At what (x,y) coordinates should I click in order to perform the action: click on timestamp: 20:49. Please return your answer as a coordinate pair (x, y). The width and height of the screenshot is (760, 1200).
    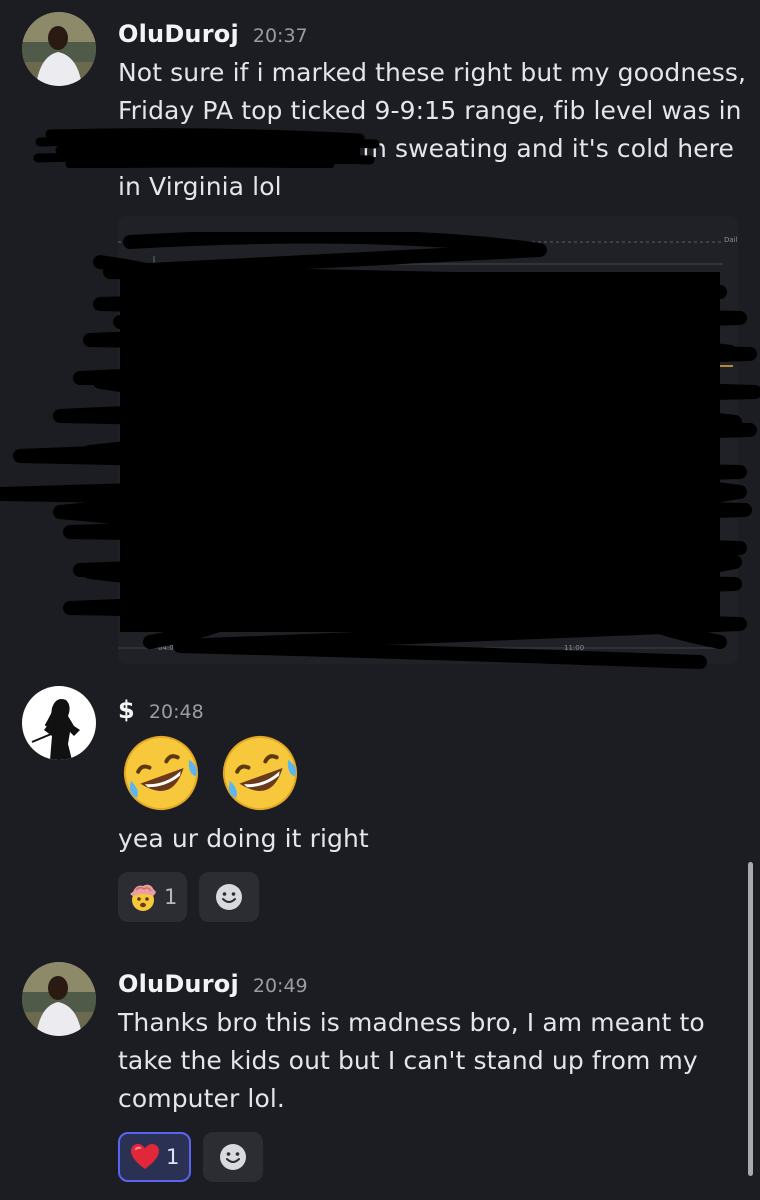
    Looking at the image, I should click on (280, 986).